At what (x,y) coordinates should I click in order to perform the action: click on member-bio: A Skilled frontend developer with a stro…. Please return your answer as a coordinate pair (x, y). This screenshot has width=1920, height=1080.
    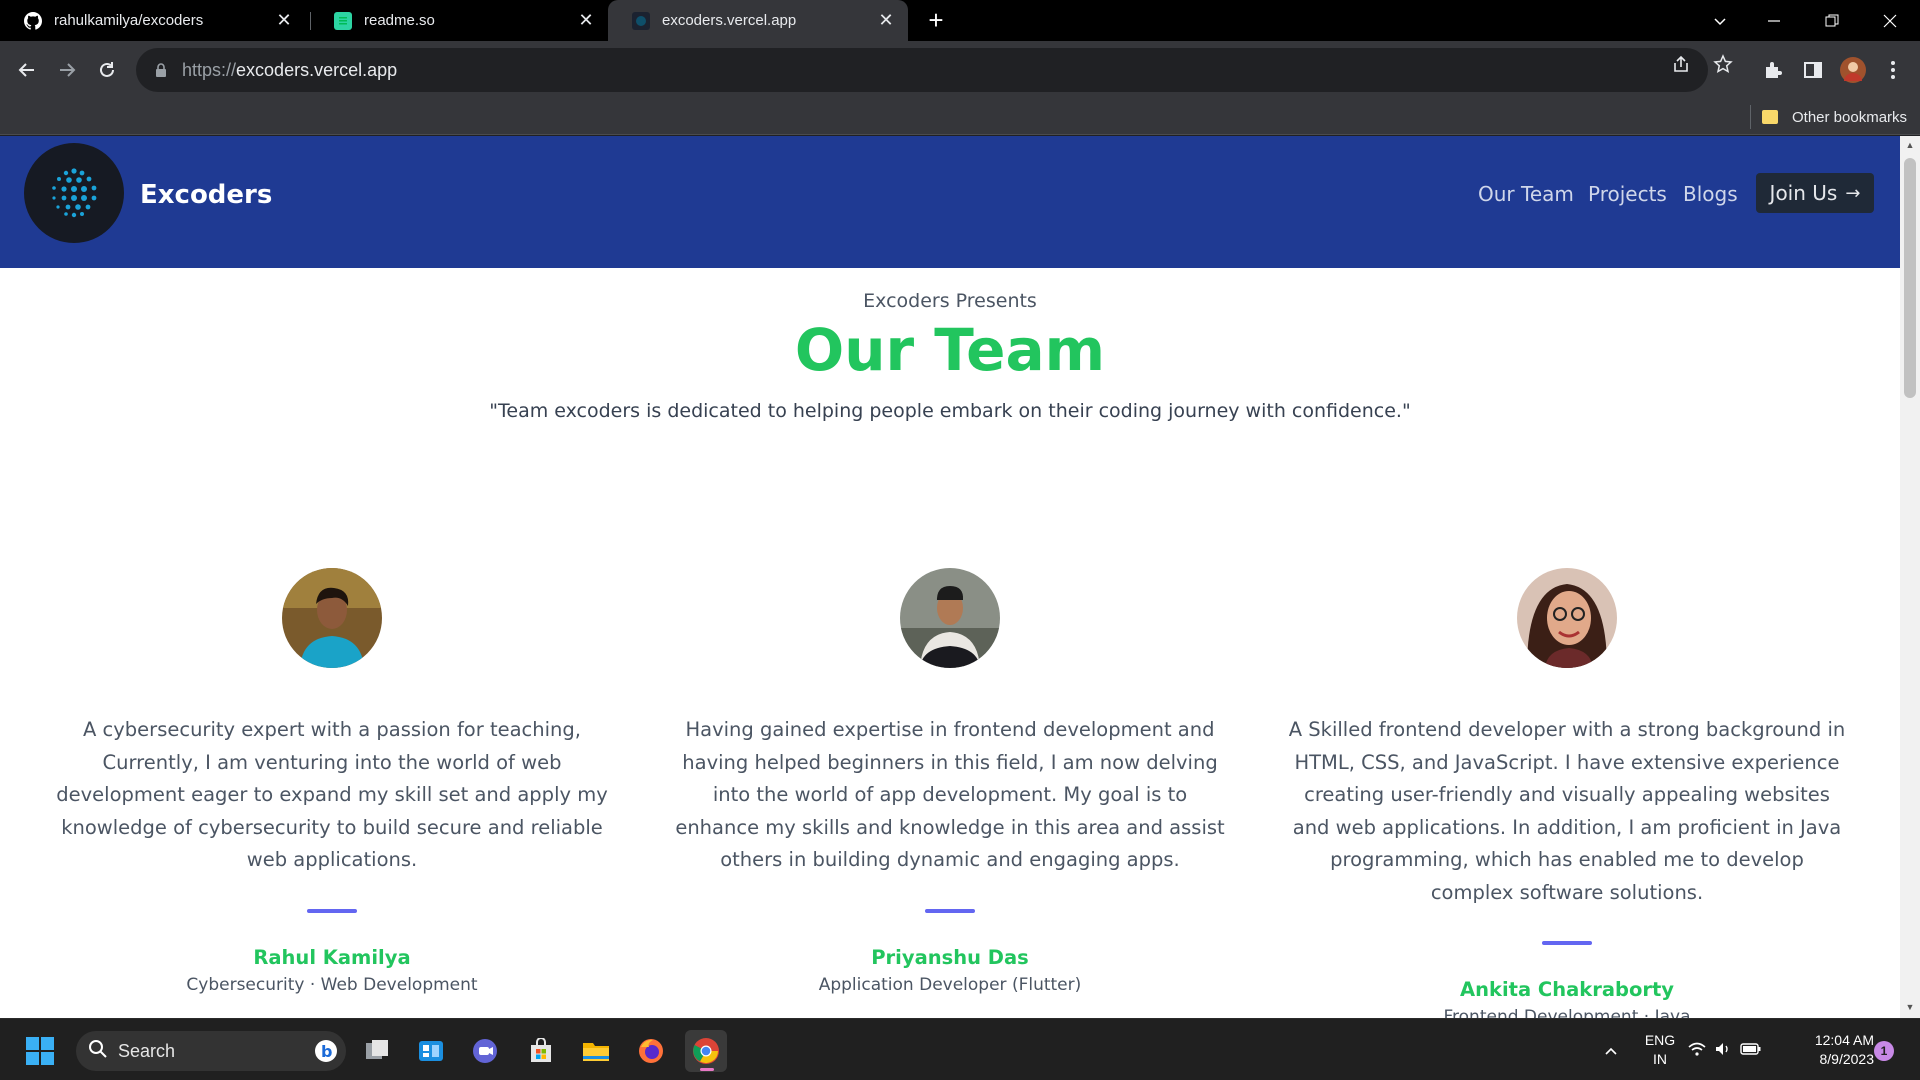
    Looking at the image, I should click on (1567, 811).